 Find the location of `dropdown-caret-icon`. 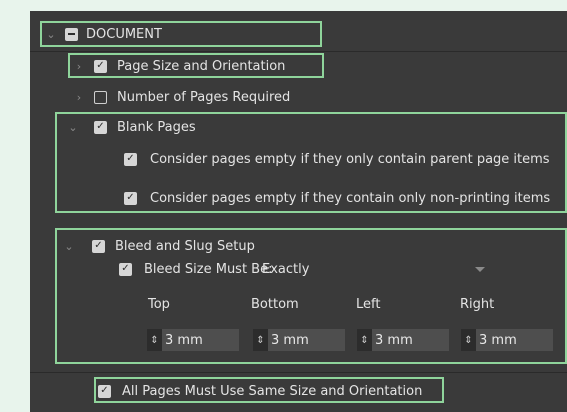

dropdown-caret-icon is located at coordinates (480, 269).